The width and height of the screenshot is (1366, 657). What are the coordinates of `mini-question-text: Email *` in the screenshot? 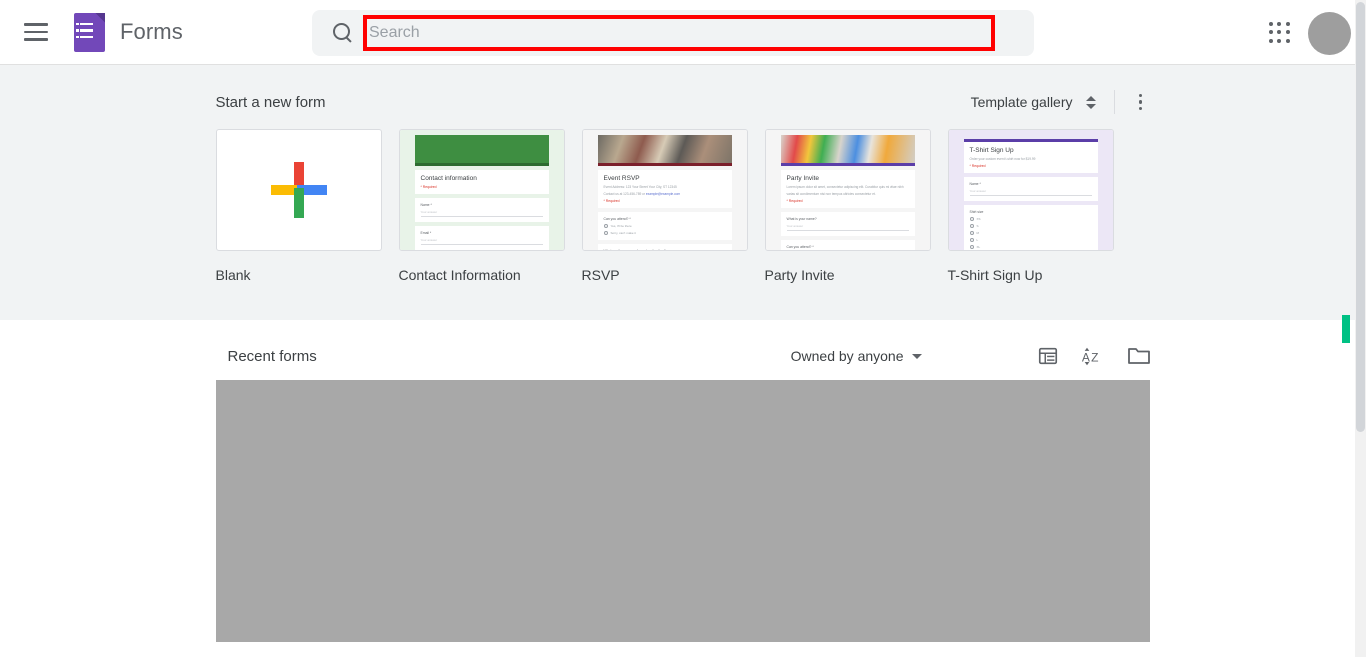 It's located at (426, 233).